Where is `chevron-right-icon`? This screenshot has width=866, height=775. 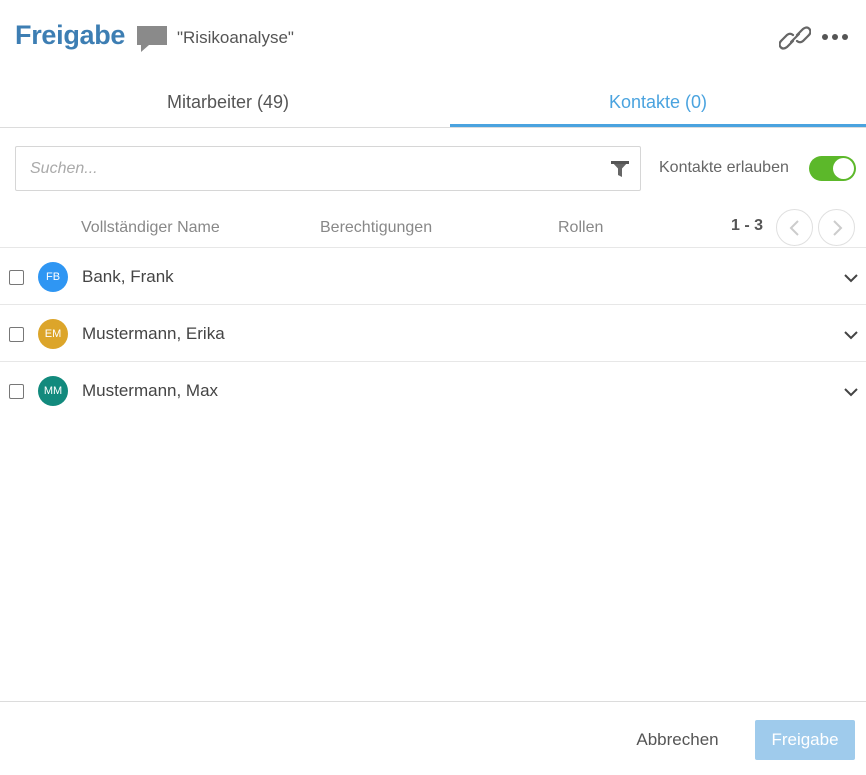 chevron-right-icon is located at coordinates (838, 228).